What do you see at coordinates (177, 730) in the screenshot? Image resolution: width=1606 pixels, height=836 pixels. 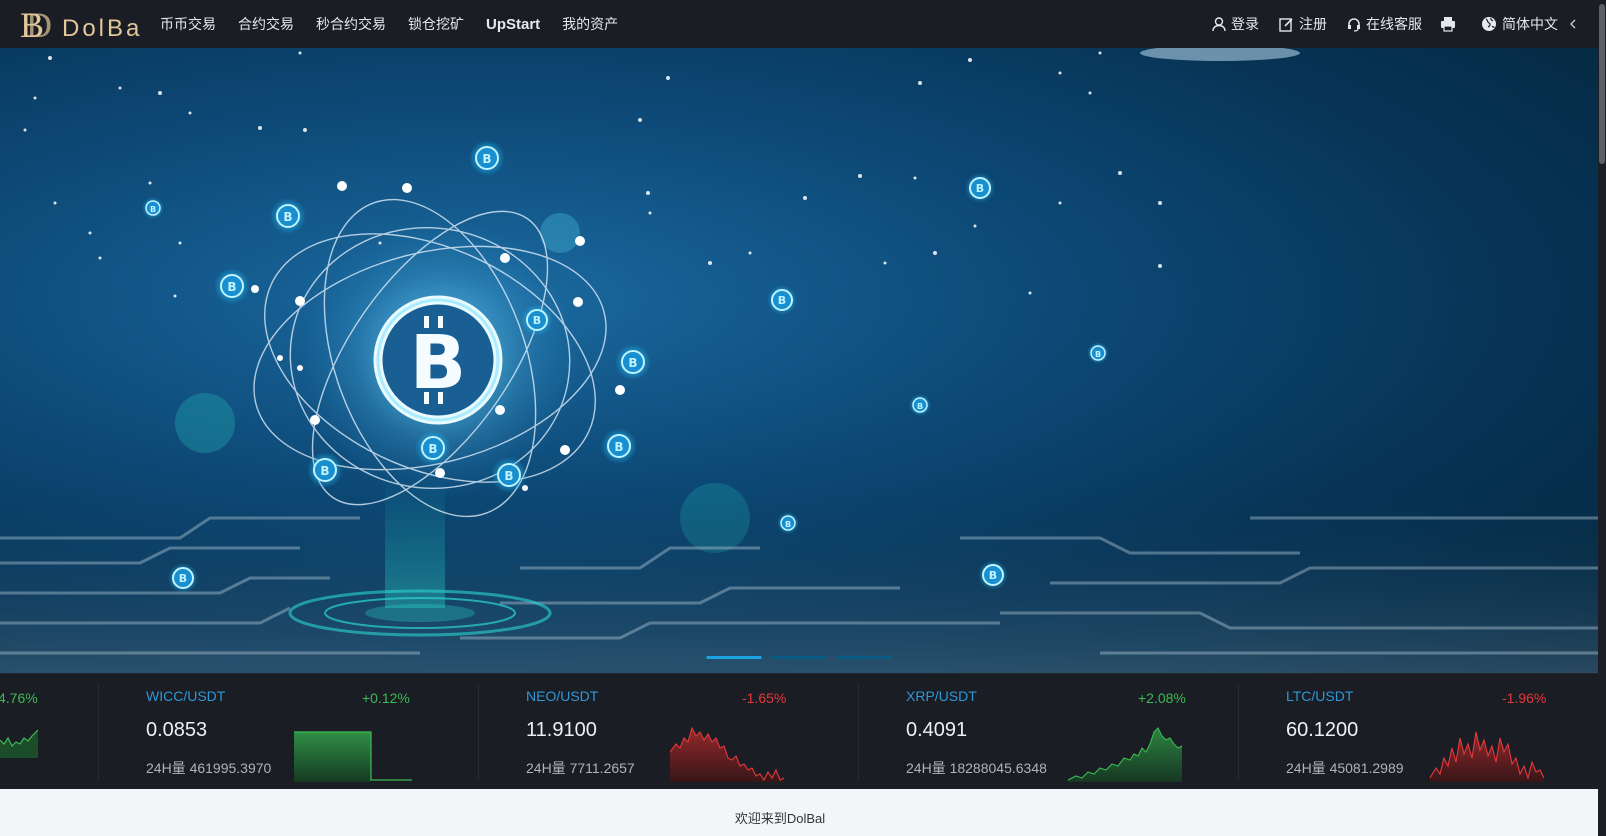 I see `ticker-price: 0.0853` at bounding box center [177, 730].